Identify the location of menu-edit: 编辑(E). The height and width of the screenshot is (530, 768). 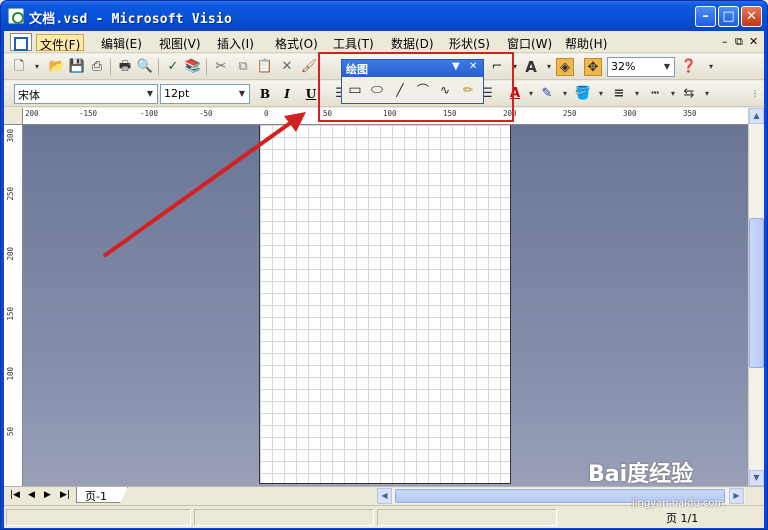
(121, 42).